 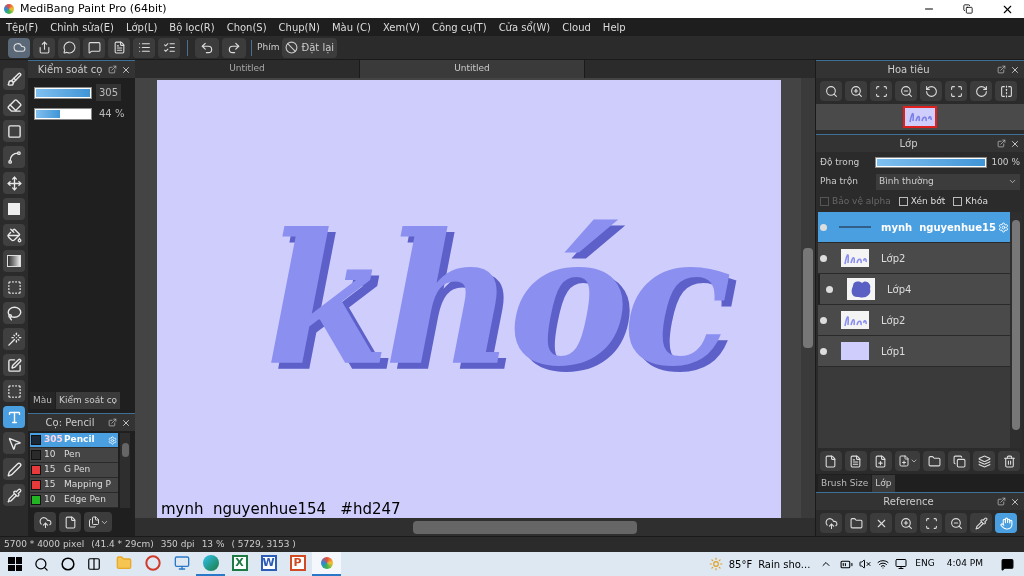 I want to click on move-icon, so click(x=14, y=183).